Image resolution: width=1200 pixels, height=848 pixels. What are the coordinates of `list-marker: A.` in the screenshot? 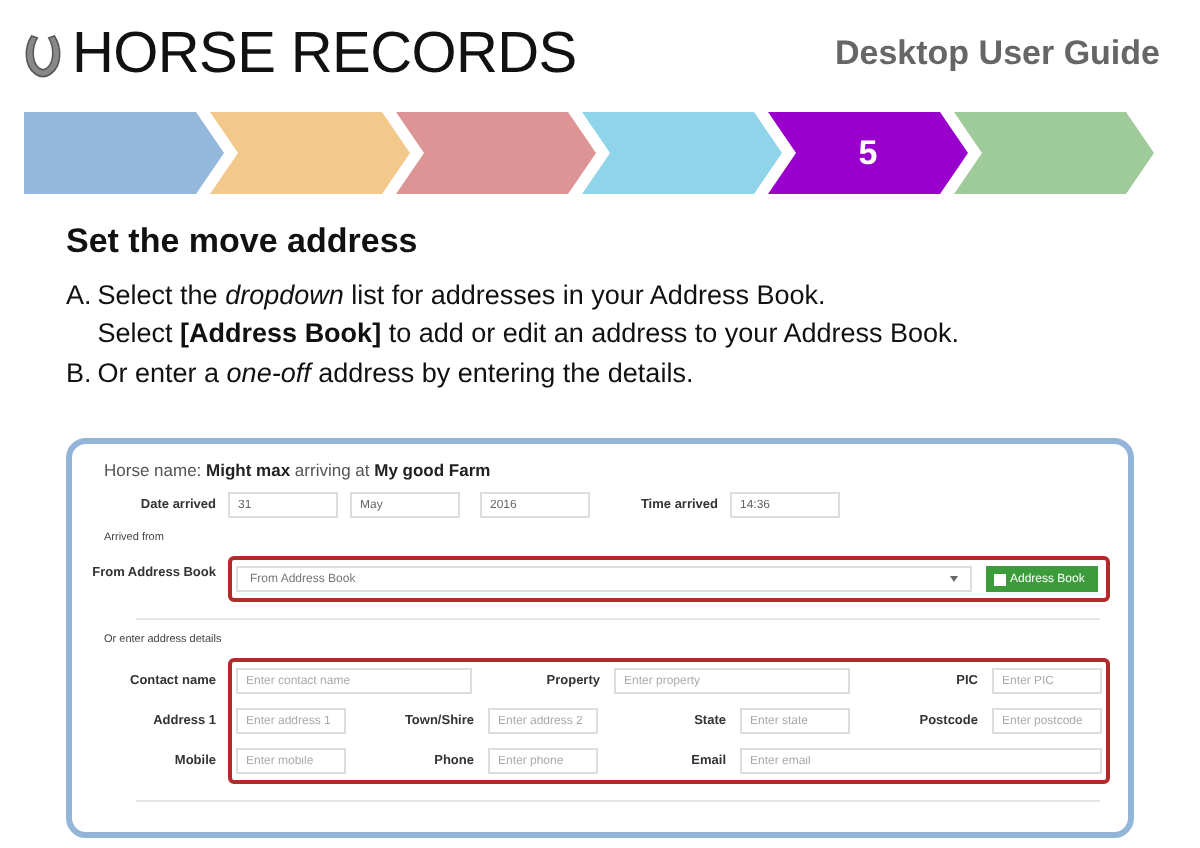 It's located at (79, 297).